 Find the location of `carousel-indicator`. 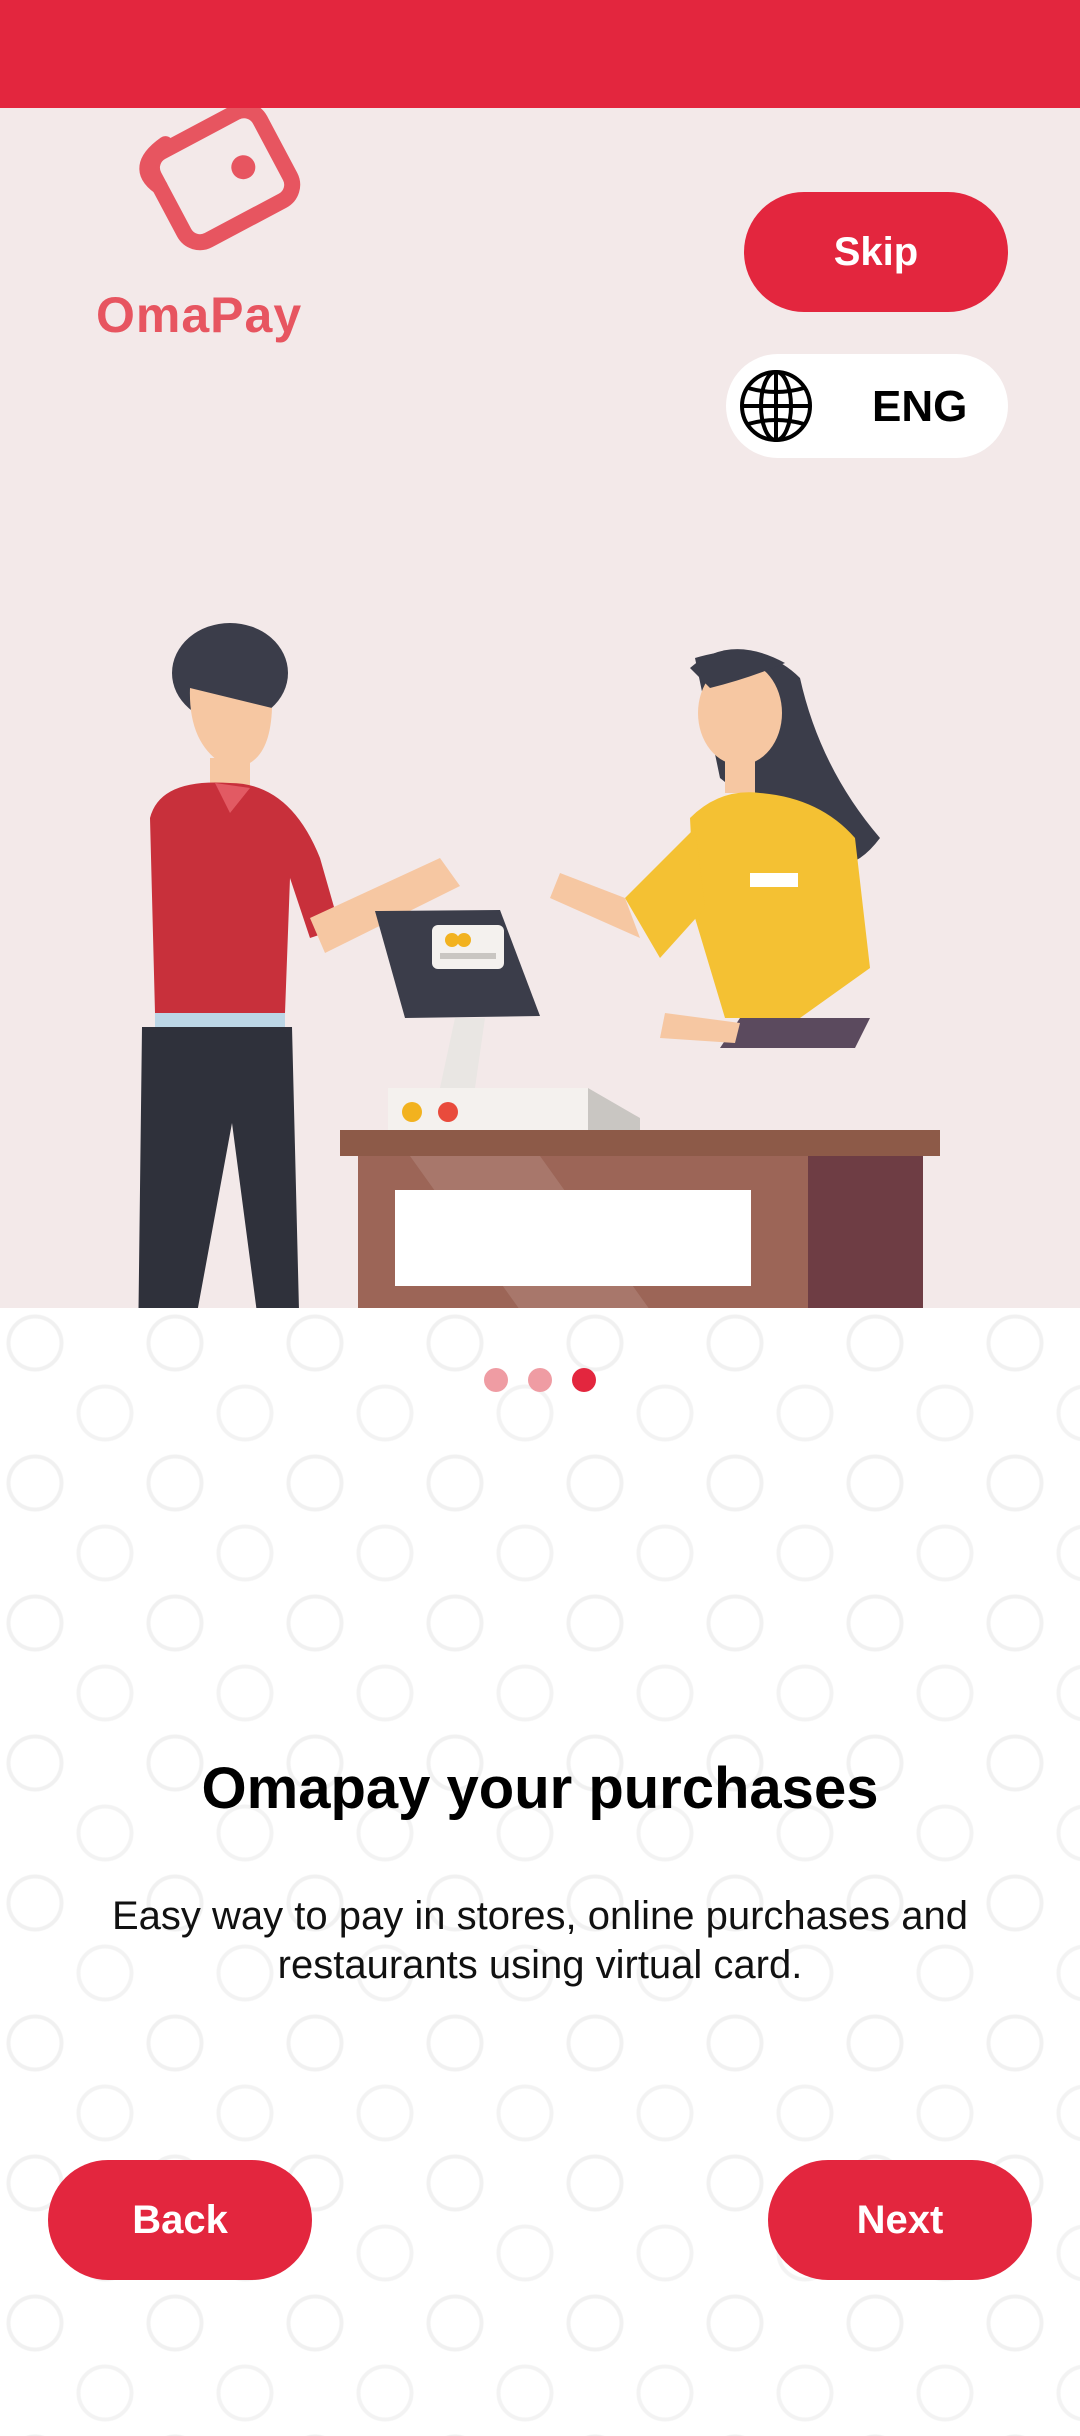

carousel-indicator is located at coordinates (540, 1380).